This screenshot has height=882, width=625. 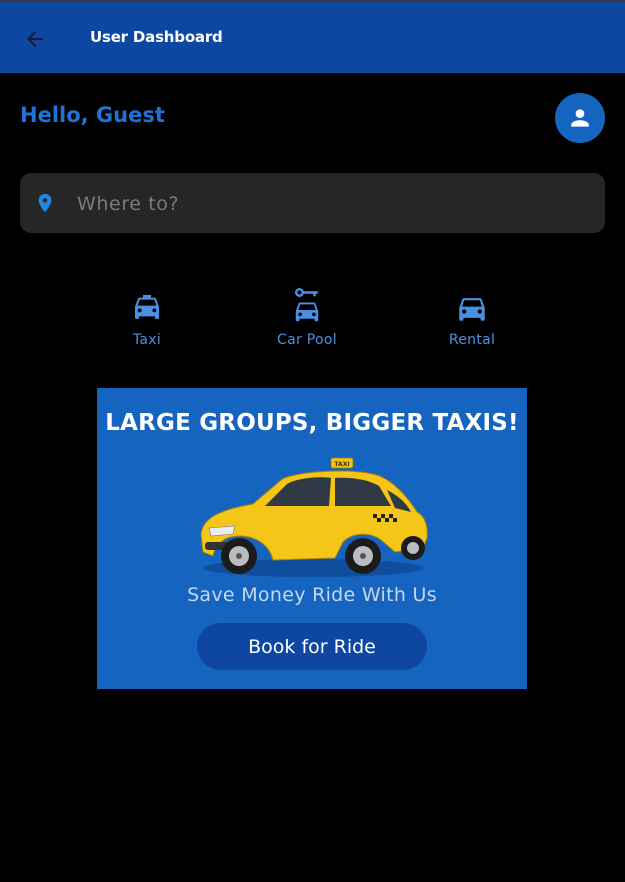 I want to click on promo-headline: LARGE GROUPS, BIGGER TAXIS!, so click(x=312, y=423).